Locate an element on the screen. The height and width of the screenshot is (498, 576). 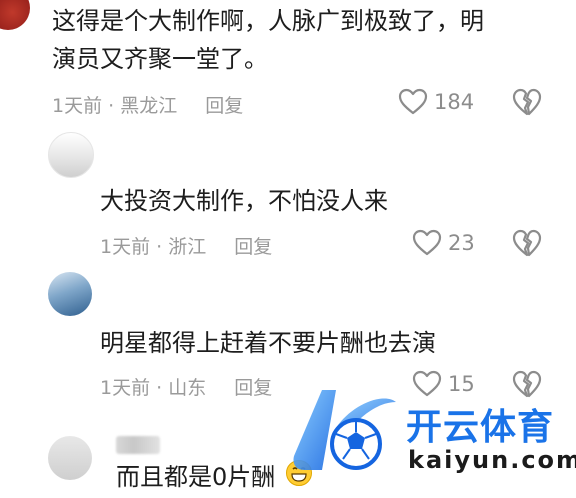
like-button: 15 is located at coordinates (443, 383).